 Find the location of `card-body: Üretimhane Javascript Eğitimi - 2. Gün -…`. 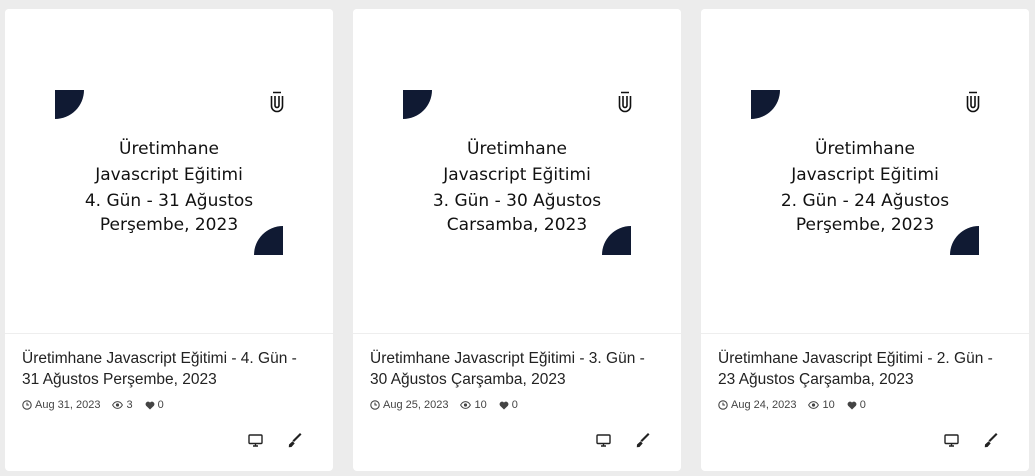

card-body: Üretimhane Javascript Eğitimi - 2. Gün -… is located at coordinates (865, 373).